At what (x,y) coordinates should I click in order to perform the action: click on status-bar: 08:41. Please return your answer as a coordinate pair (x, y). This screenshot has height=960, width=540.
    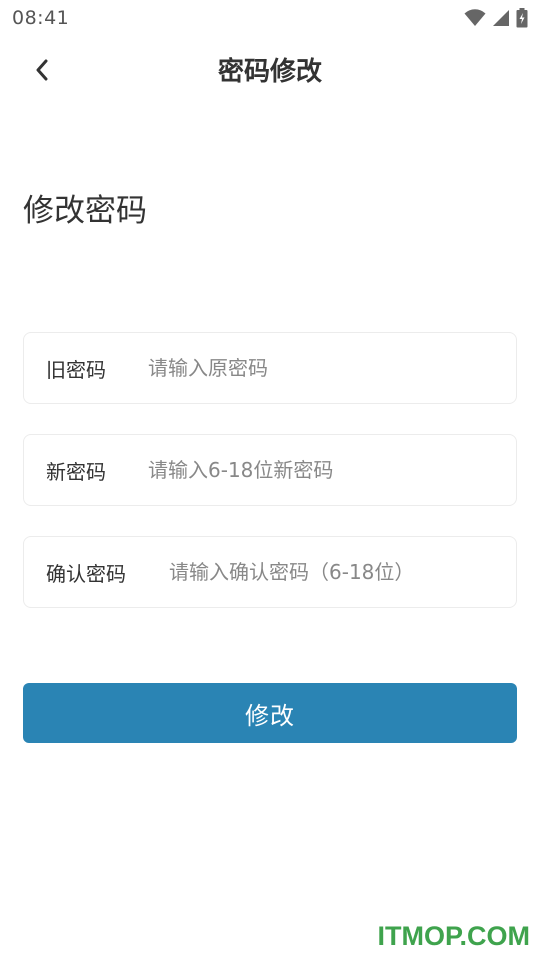
    Looking at the image, I should click on (270, 18).